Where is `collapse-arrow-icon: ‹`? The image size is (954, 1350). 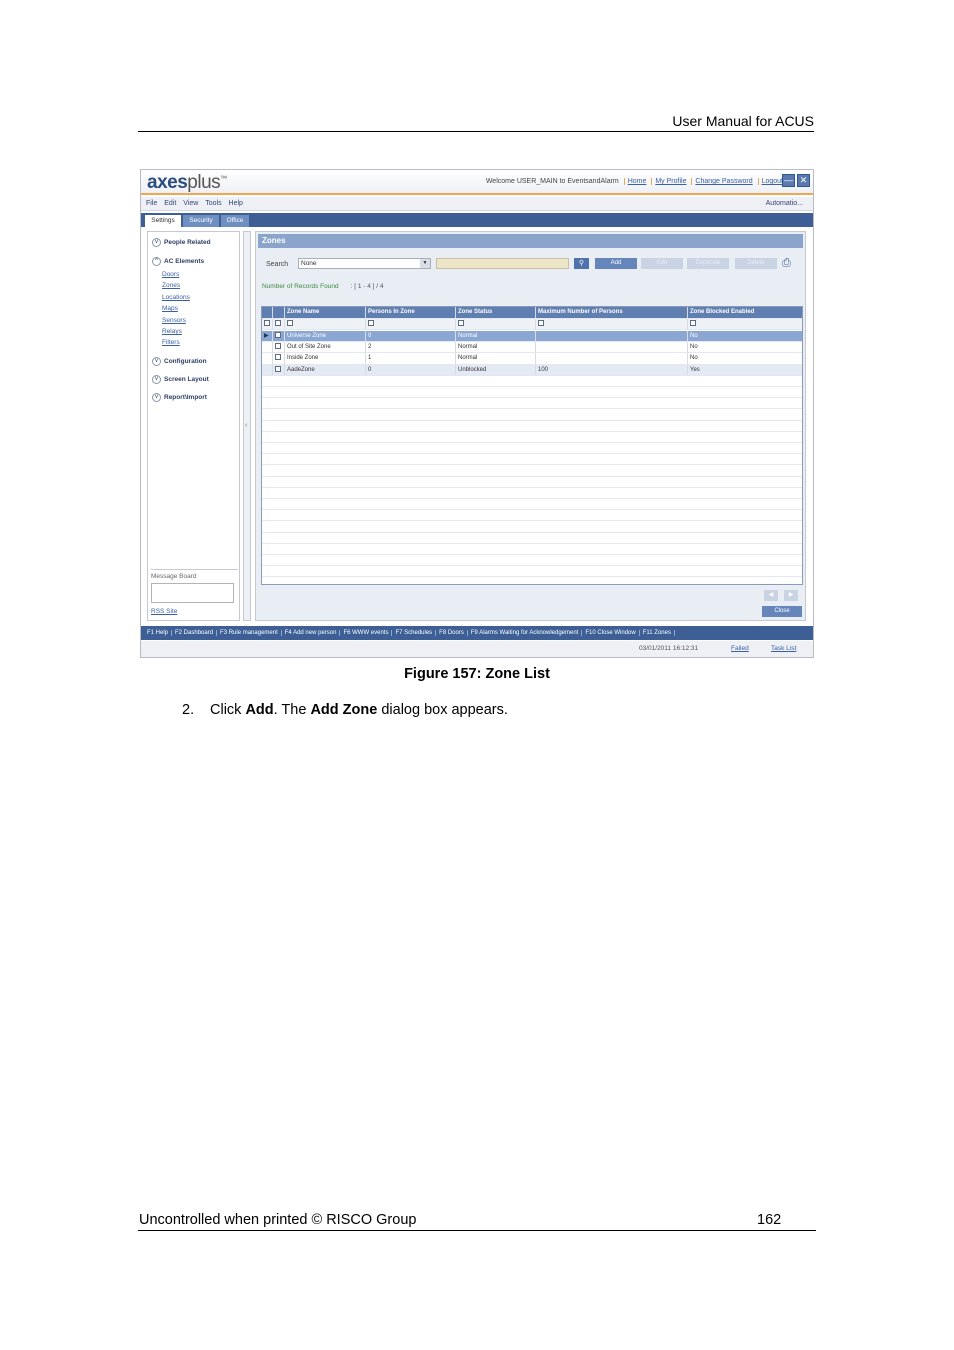
collapse-arrow-icon: ‹ is located at coordinates (246, 425).